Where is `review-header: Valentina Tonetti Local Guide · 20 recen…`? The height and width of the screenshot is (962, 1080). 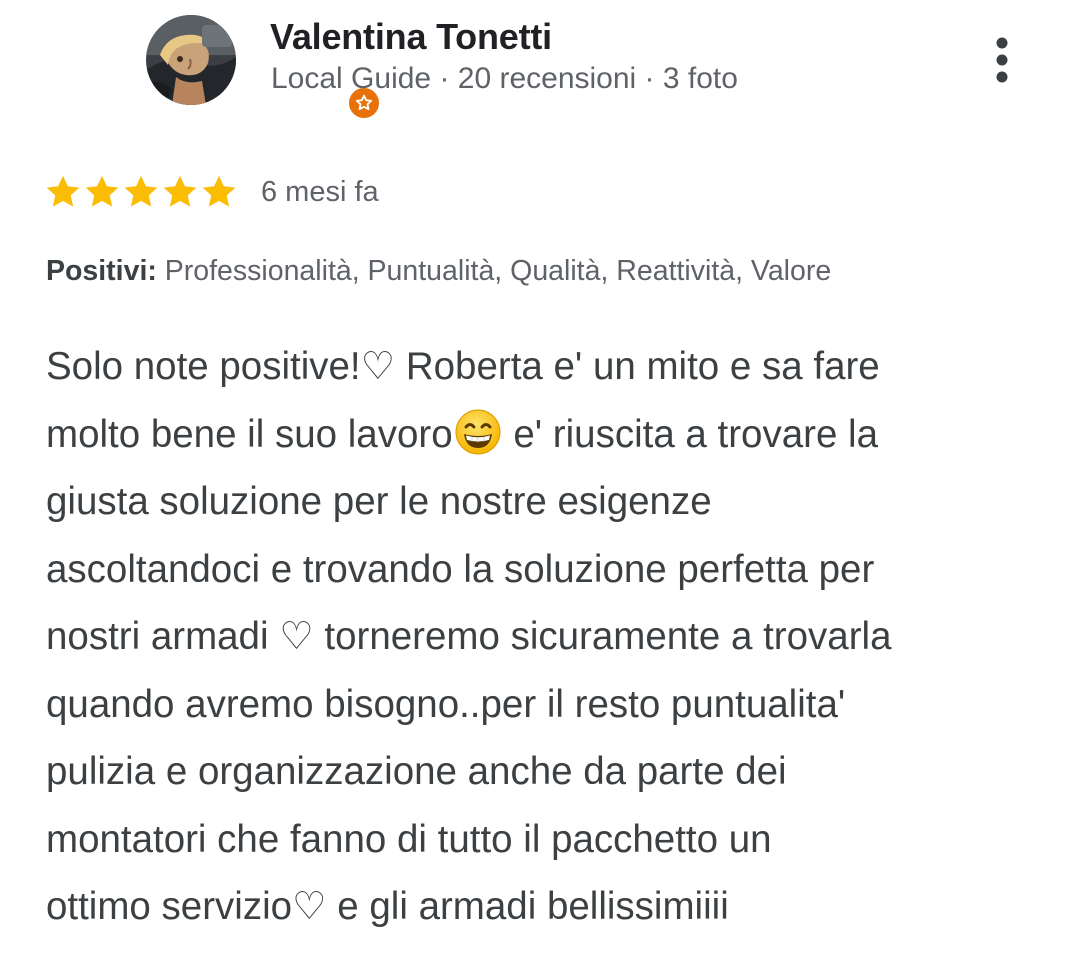
review-header: Valentina Tonetti Local Guide · 20 recen… is located at coordinates (540, 60).